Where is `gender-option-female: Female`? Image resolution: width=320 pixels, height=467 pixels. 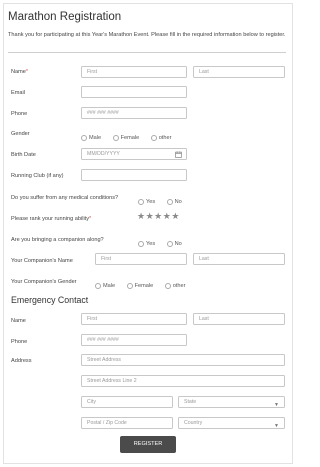 gender-option-female: Female is located at coordinates (125, 137).